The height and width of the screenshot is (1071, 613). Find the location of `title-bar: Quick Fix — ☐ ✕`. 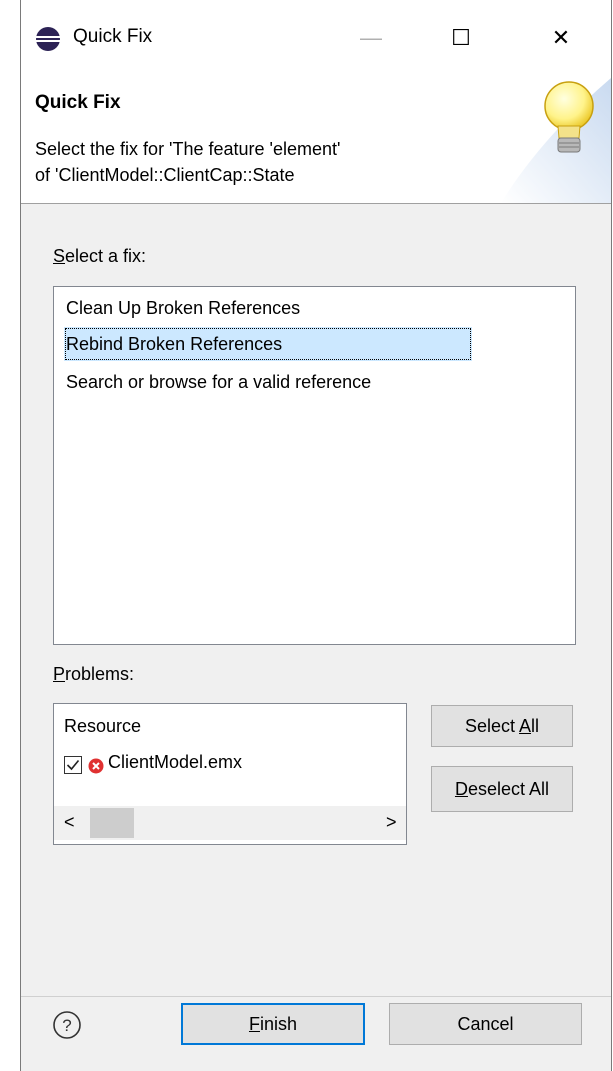

title-bar: Quick Fix — ☐ ✕ is located at coordinates (316, 39).